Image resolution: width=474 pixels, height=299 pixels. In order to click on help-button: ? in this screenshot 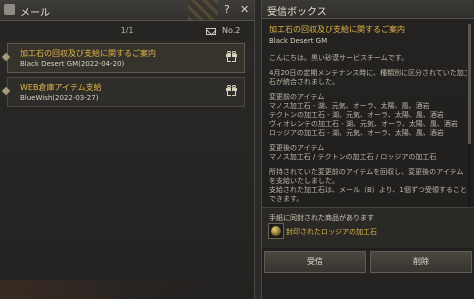, I will do `click(227, 9)`.